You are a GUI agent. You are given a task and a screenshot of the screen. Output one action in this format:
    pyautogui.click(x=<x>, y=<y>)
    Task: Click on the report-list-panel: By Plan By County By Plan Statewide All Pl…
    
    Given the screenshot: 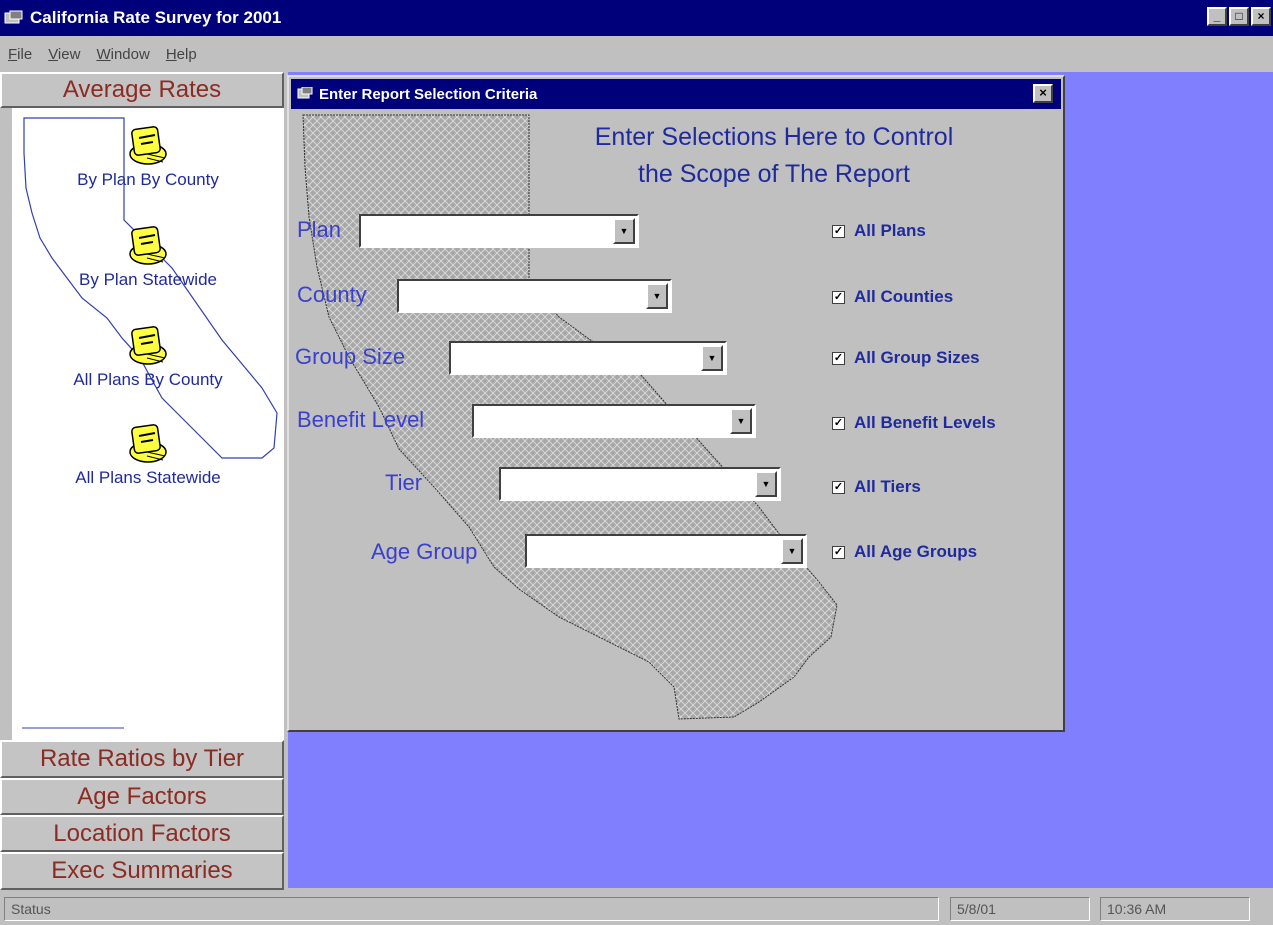 What is the action you would take?
    pyautogui.click(x=148, y=424)
    